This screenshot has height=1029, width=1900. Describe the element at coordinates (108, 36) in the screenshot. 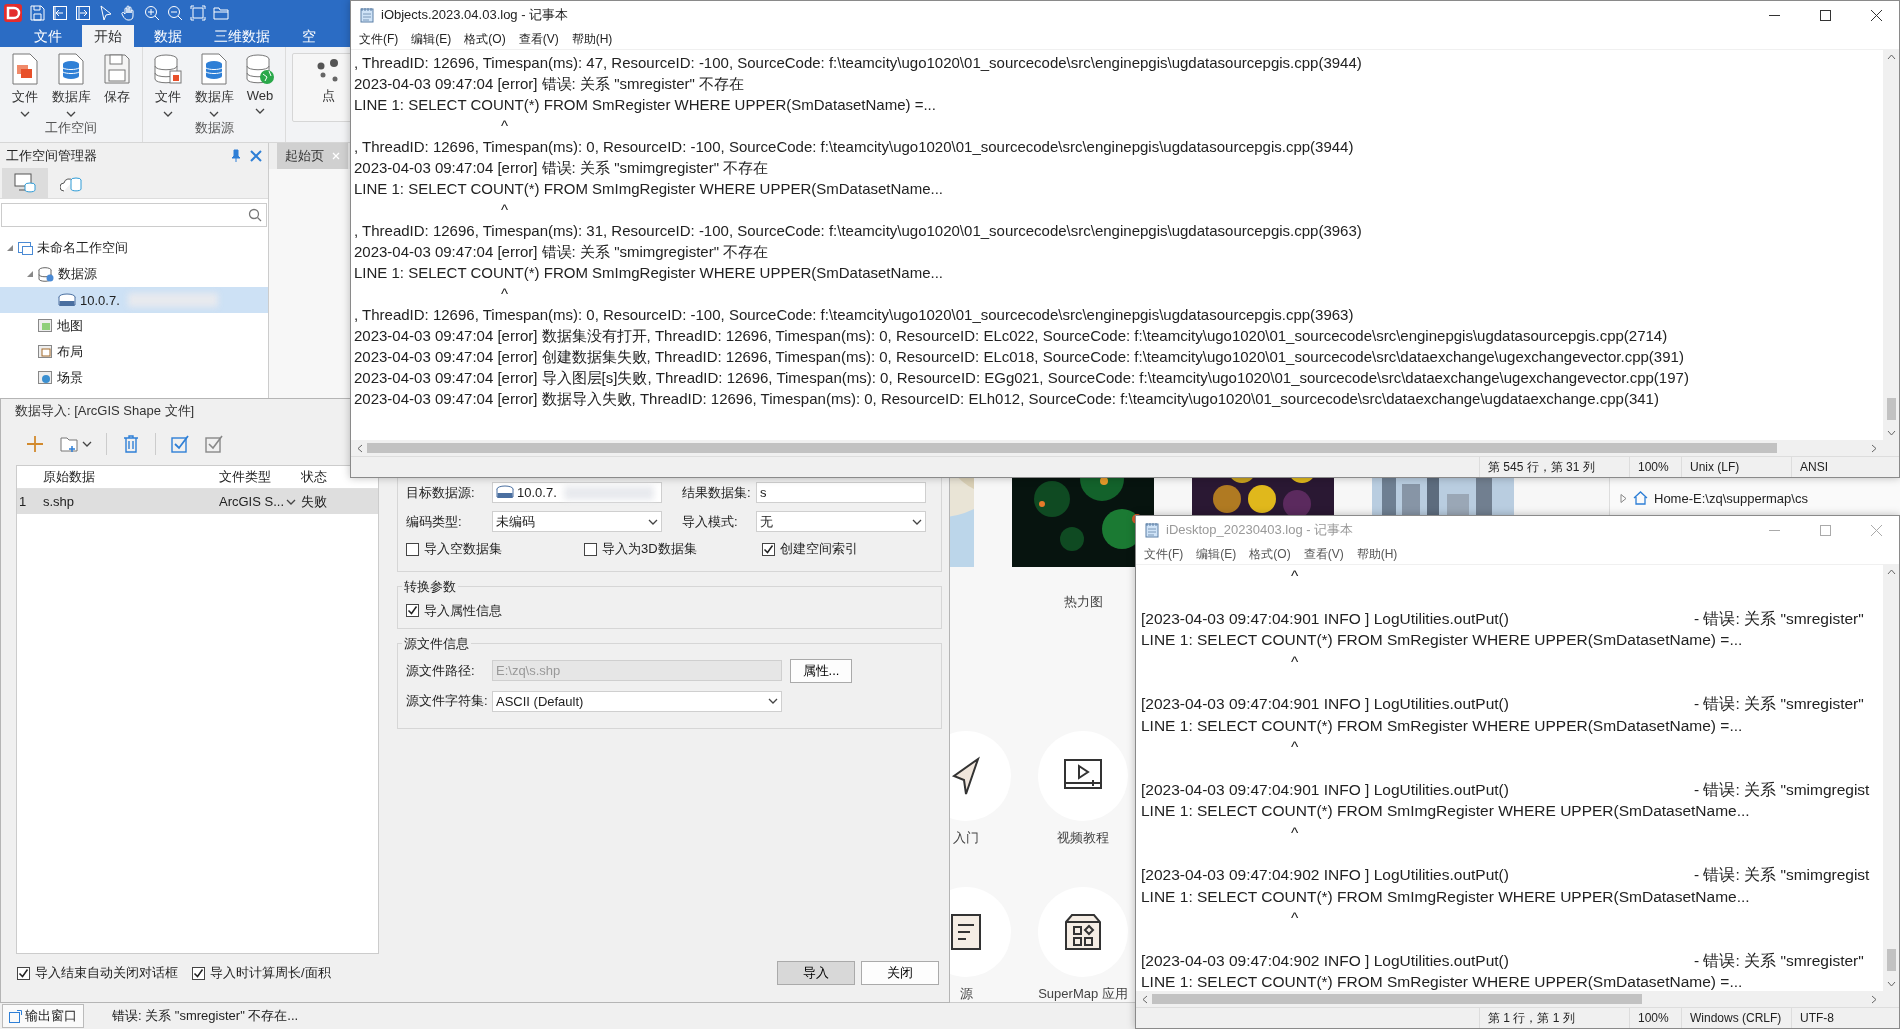

I see `ribbon-tab: 开始` at that location.